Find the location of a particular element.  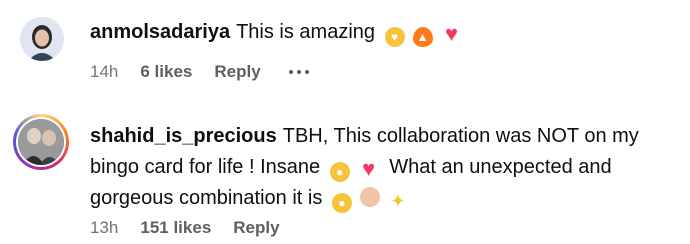

timestamp: 14h is located at coordinates (104, 71).